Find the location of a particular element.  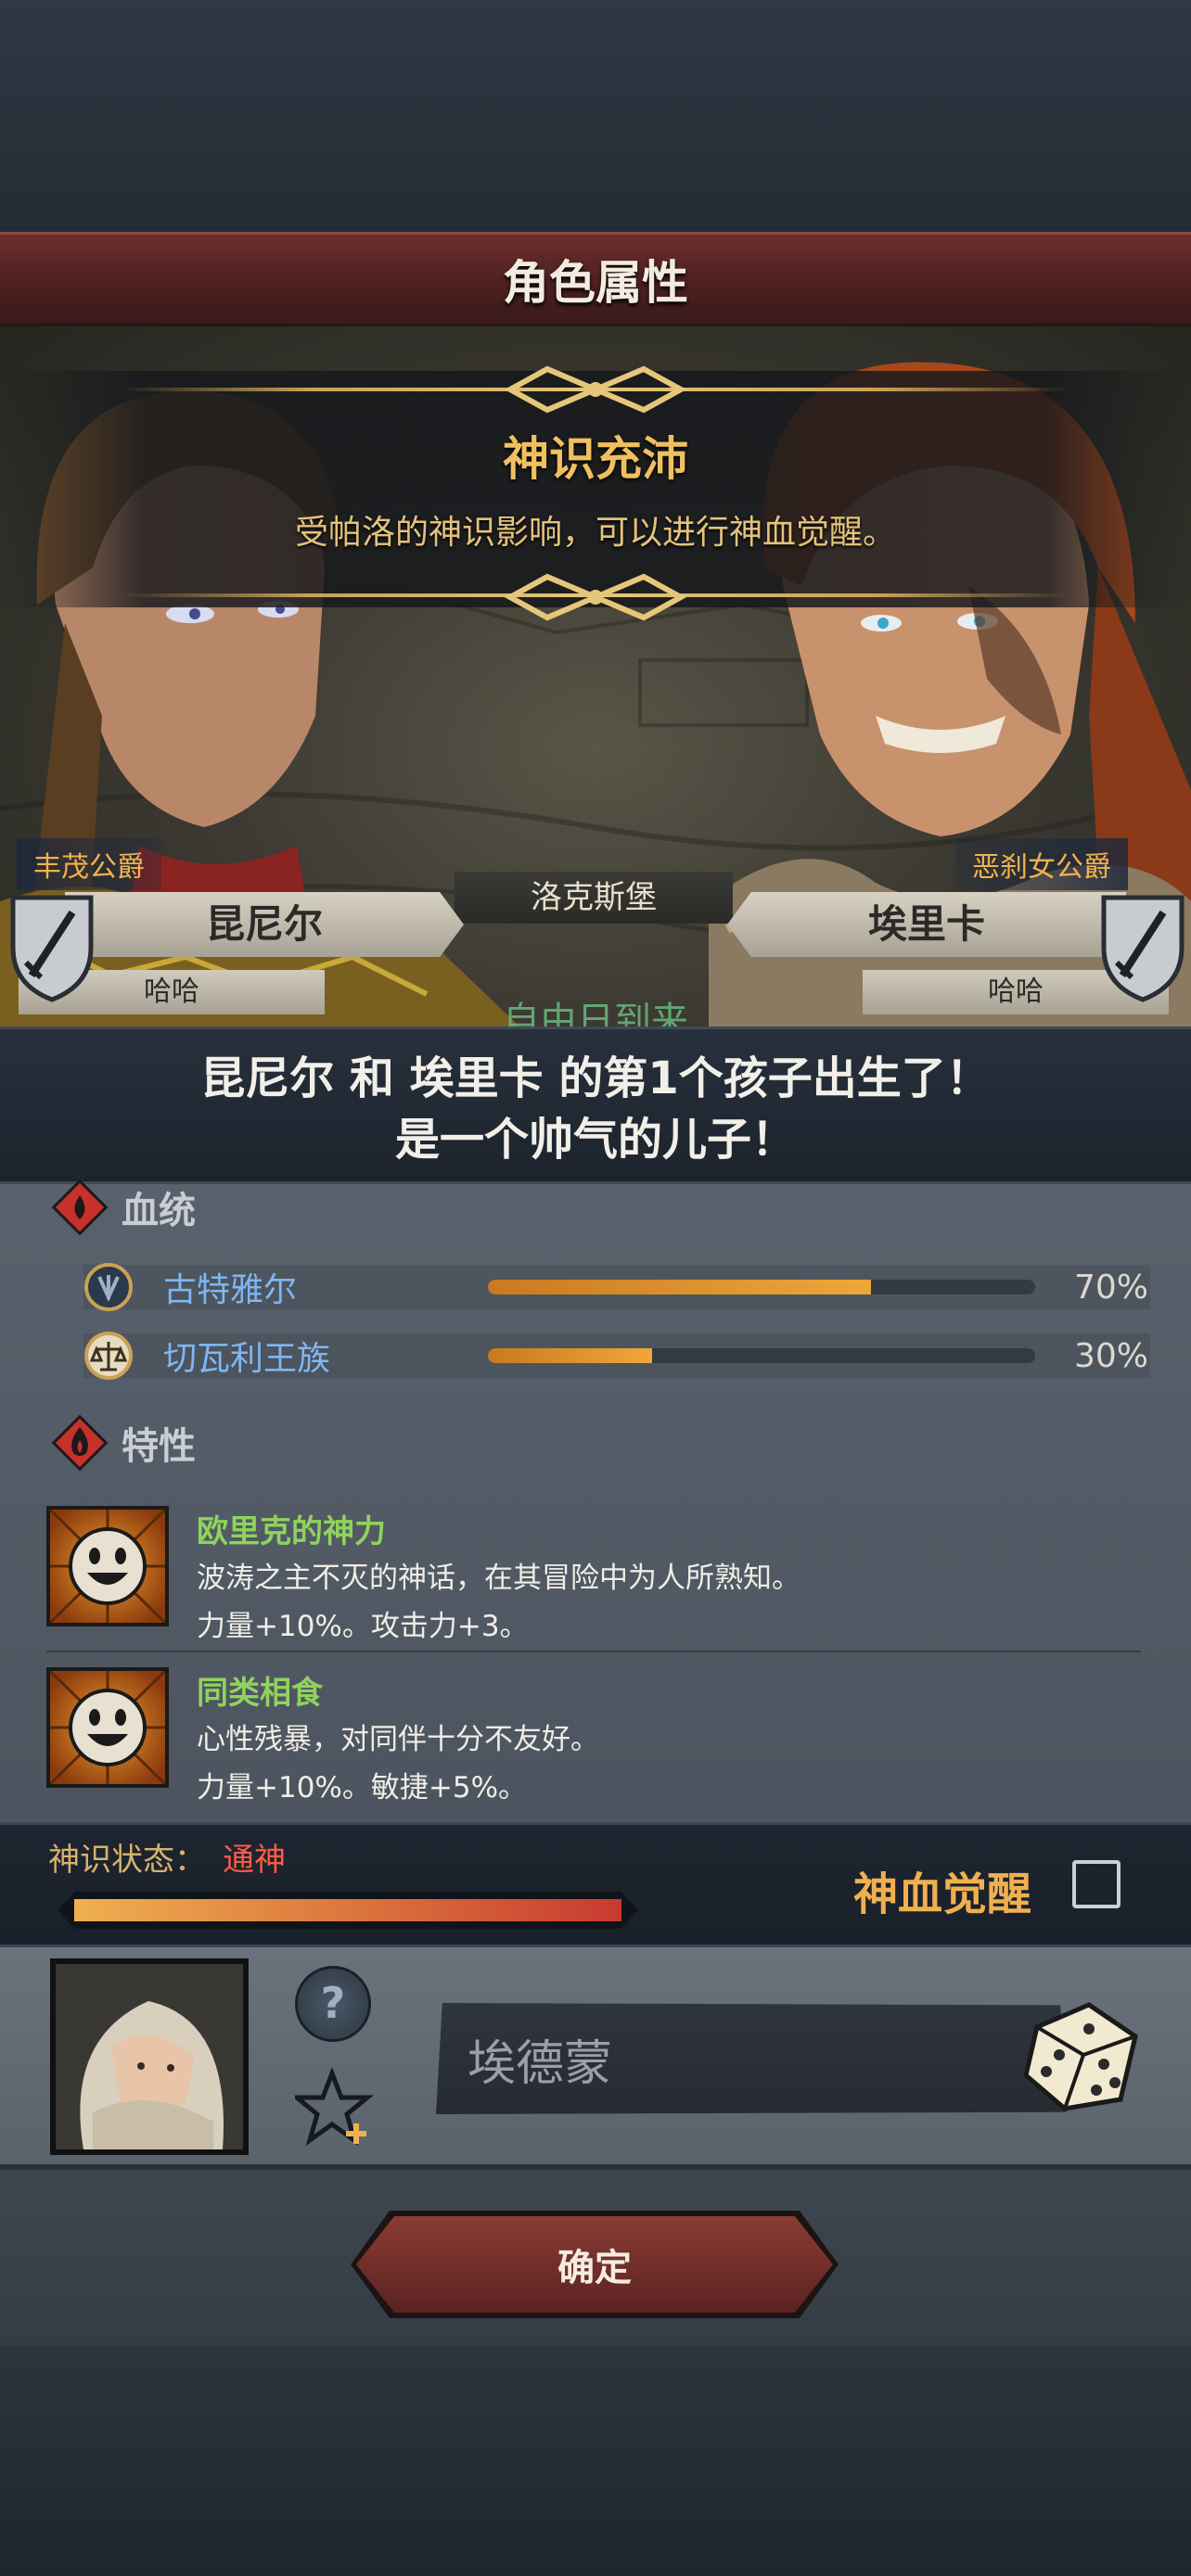

trait-description: 心性残暴，对同伴十分不友好。 is located at coordinates (398, 1739).